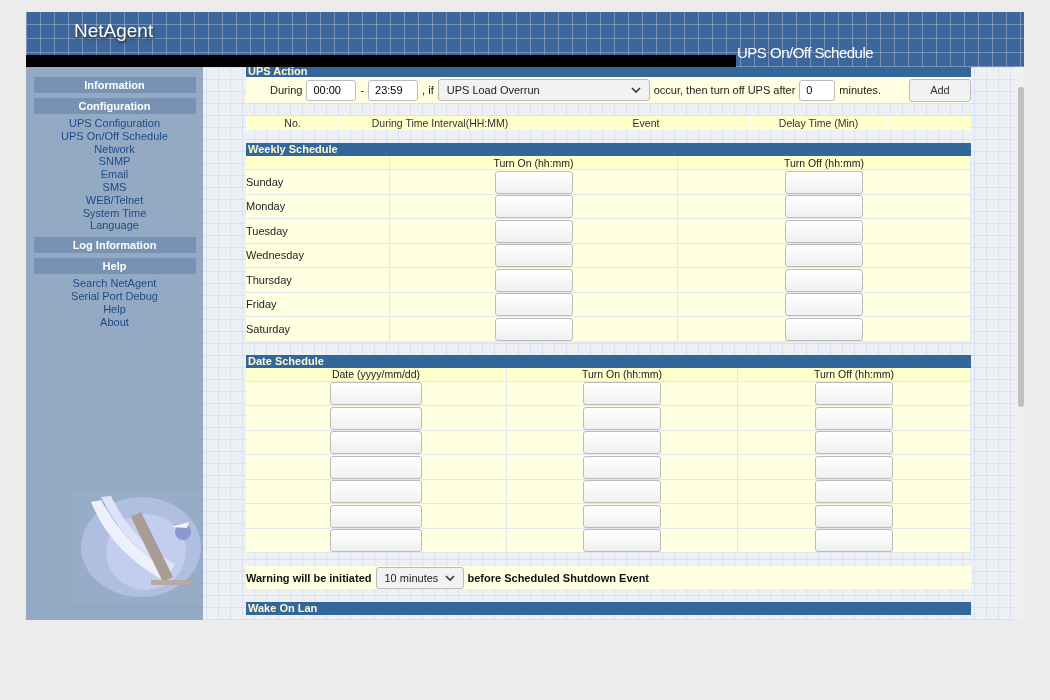 This screenshot has height=700, width=1050. I want to click on section-header: Weekly Schedule, so click(608, 149).